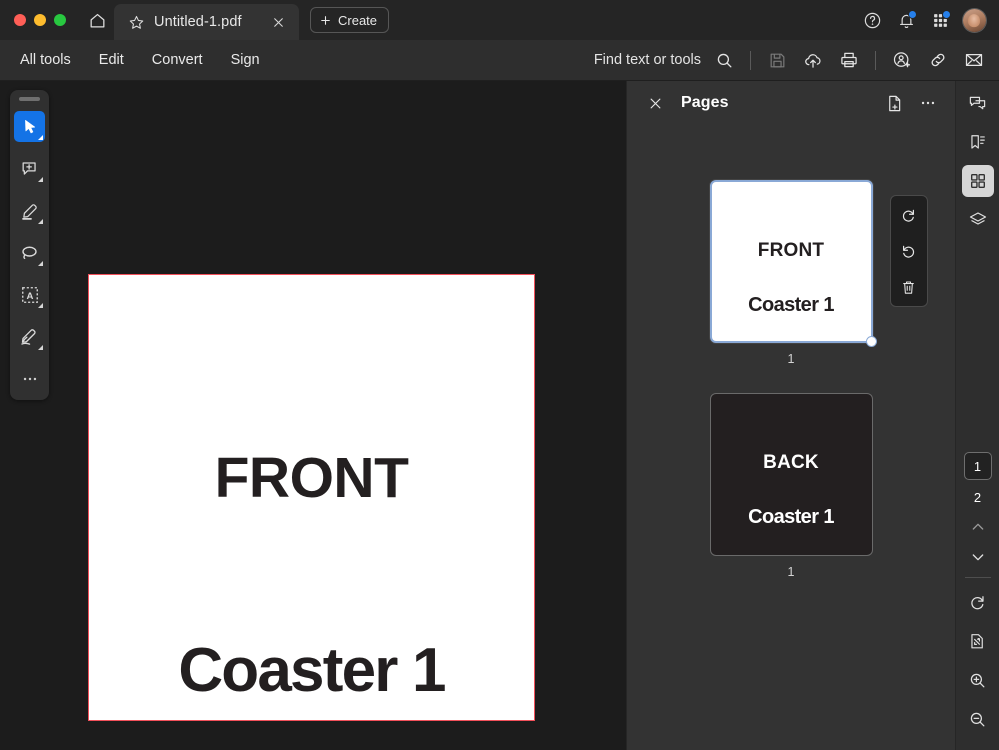  Describe the element at coordinates (791, 474) in the screenshot. I see `page-thumbnail: BACK Coaster 1` at that location.